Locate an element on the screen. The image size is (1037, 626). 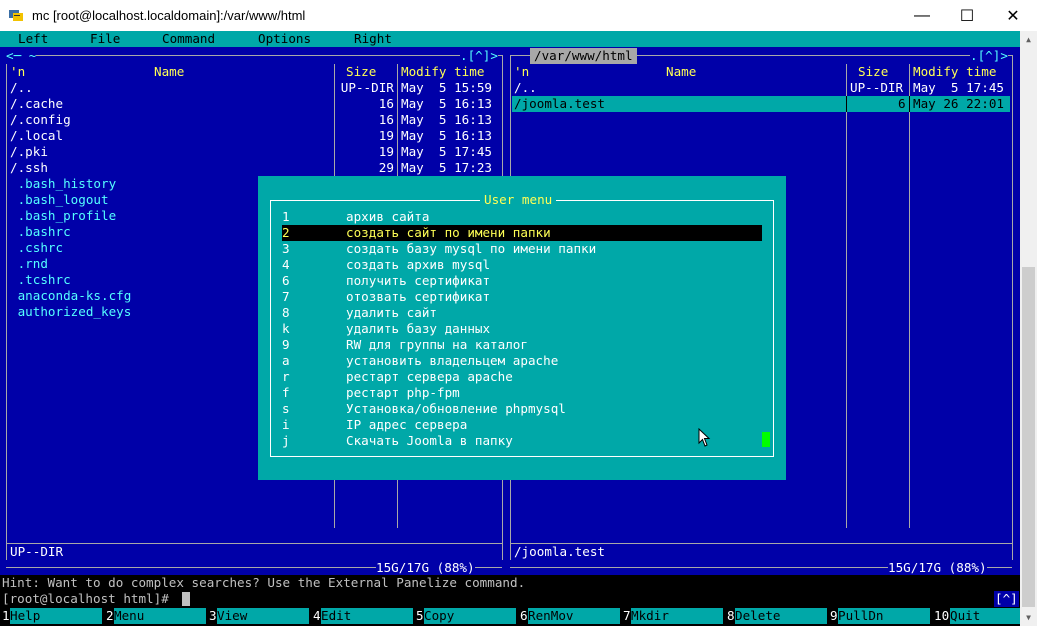
minimize-button: — is located at coordinates (922, 15).